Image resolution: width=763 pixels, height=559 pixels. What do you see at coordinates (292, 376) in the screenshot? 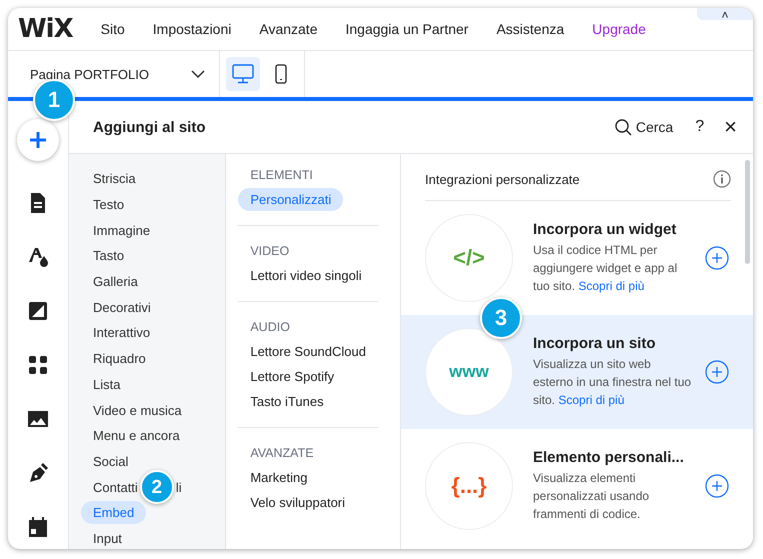
I see `subcategory-item: Lettore Spotify` at bounding box center [292, 376].